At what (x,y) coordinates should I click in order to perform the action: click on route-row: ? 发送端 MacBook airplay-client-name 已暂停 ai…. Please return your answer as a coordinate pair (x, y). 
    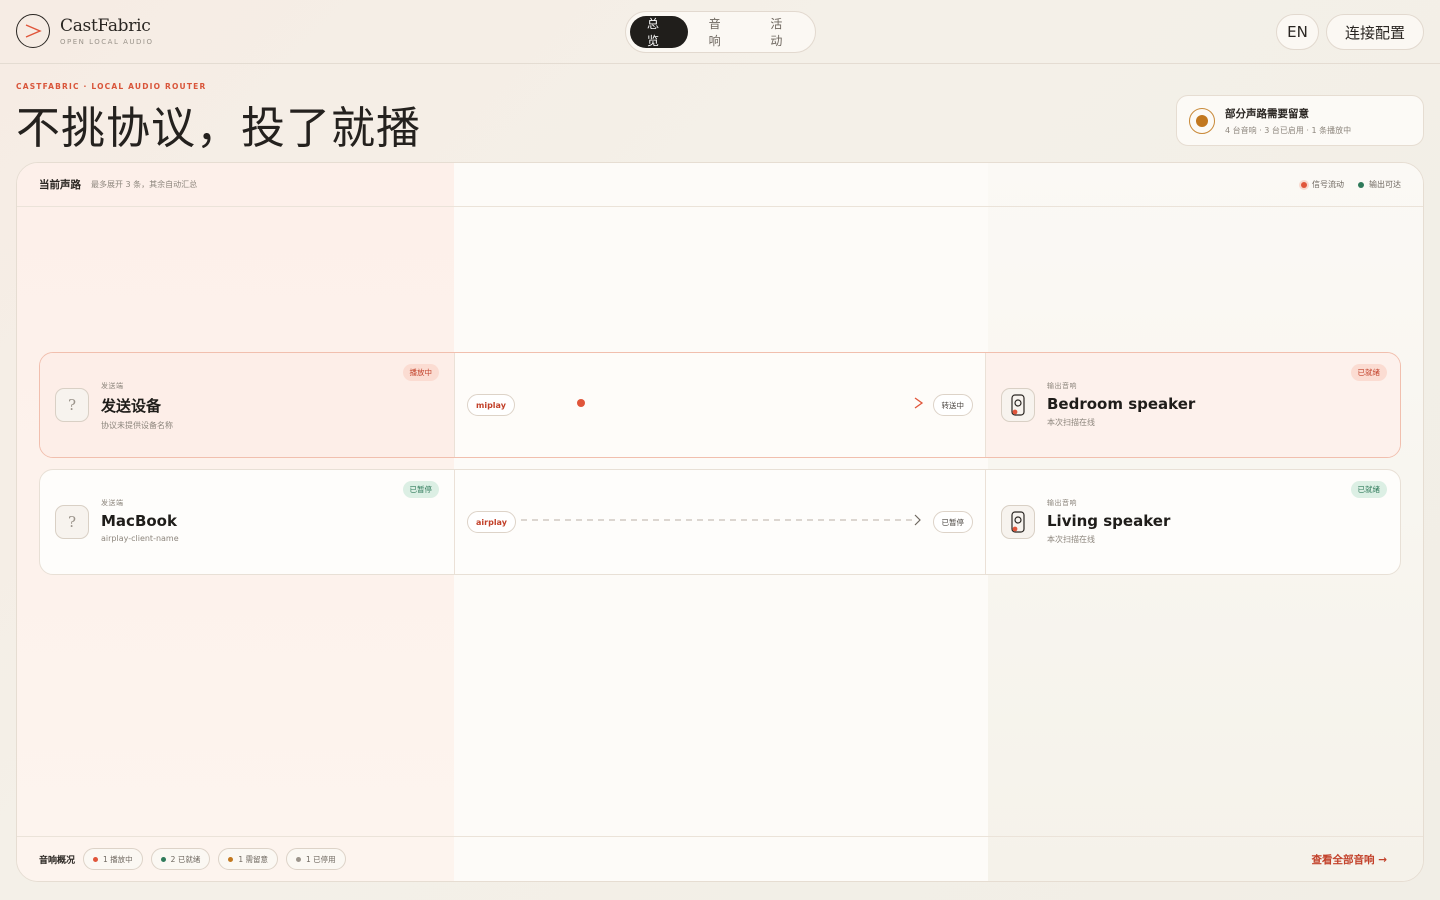
    Looking at the image, I should click on (720, 522).